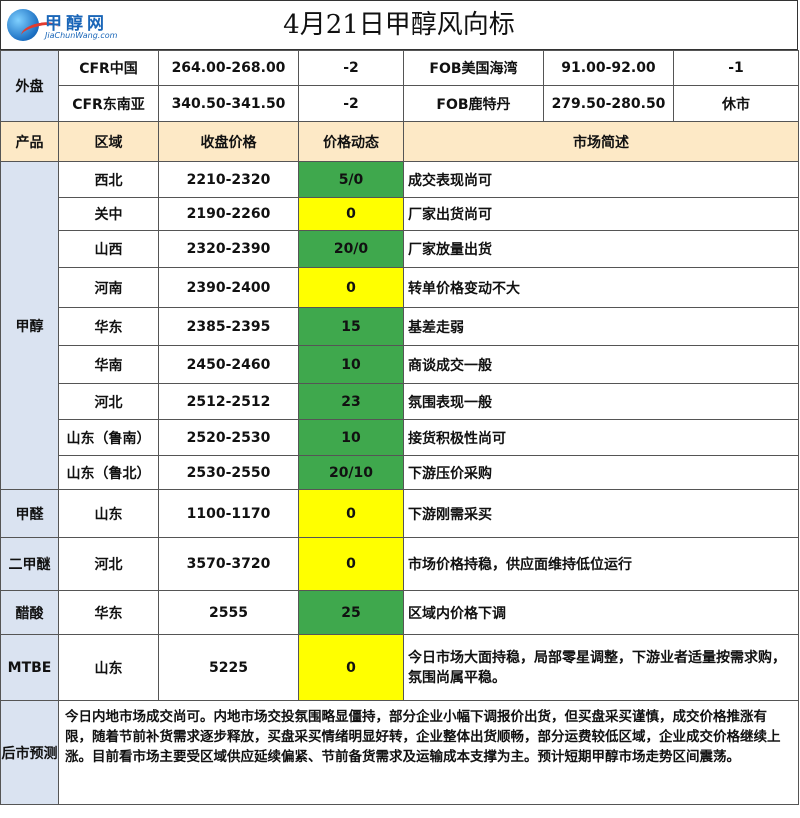  Describe the element at coordinates (601, 564) in the screenshot. I see `desc-cell: 市场价格持稳，供应面维持低位运行` at that location.